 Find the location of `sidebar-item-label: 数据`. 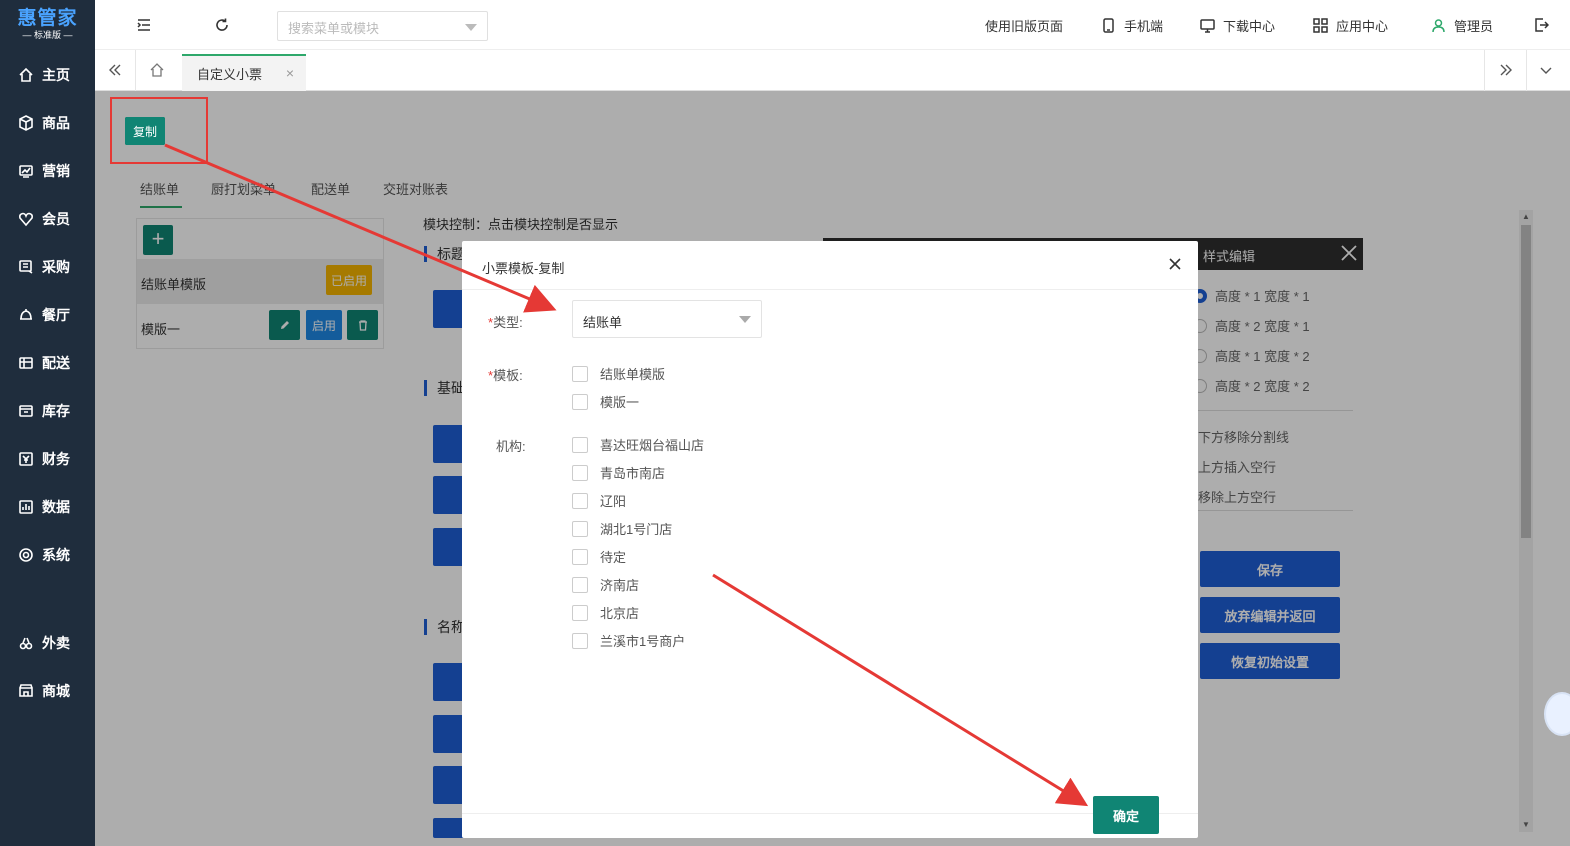

sidebar-item-label: 数据 is located at coordinates (56, 507).